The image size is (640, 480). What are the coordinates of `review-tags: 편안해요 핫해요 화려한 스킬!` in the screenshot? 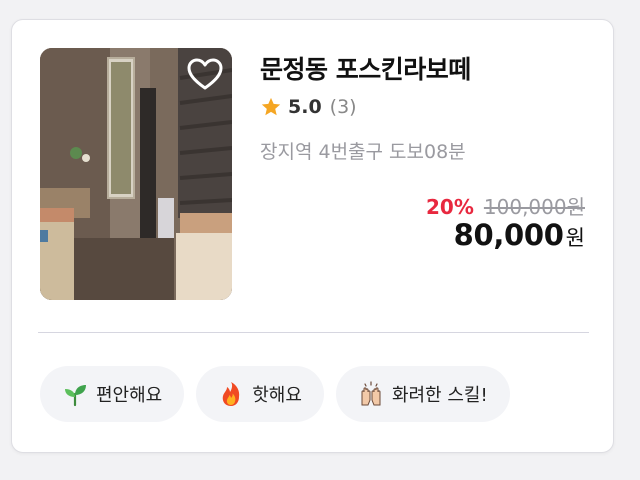 It's located at (275, 394).